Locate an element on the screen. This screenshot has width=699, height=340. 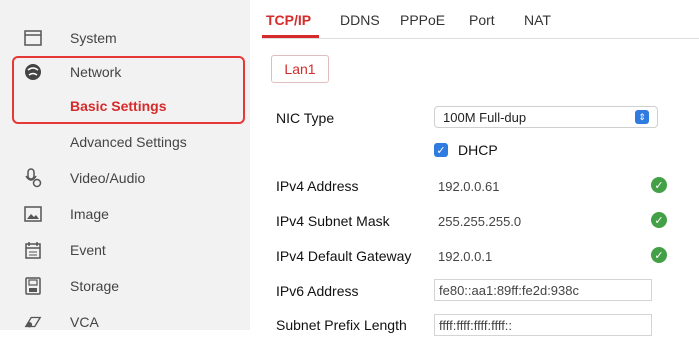
ipv4-address-label: IPv4 Address is located at coordinates (317, 186).